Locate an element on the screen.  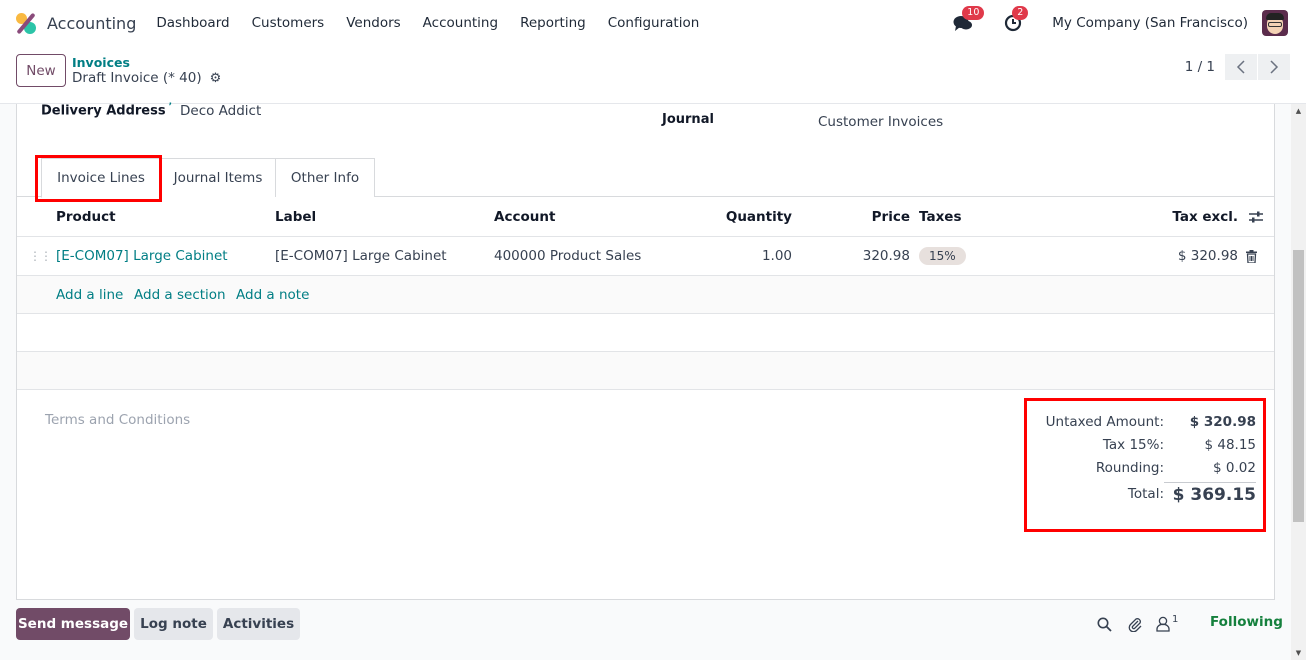
tax-row: Tax 15%: $ 48.15 is located at coordinates (1148, 445).